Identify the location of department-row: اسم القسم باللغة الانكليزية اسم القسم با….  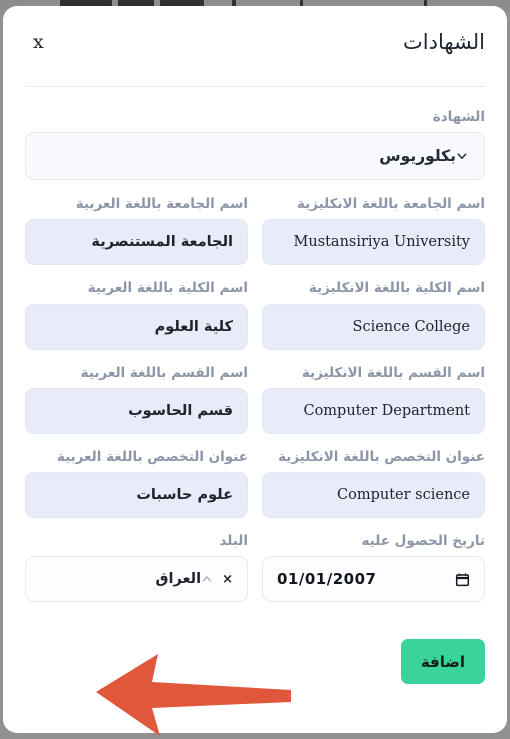
(255, 399).